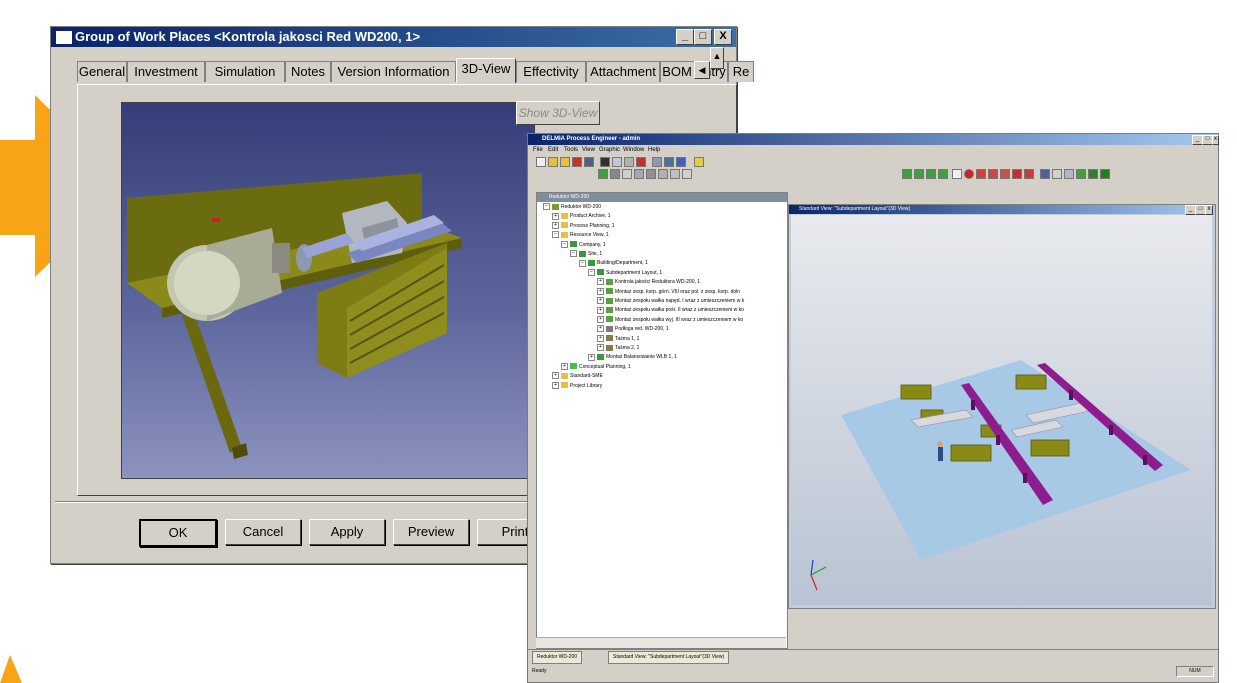  What do you see at coordinates (615, 174) in the screenshot?
I see `stop-icon` at bounding box center [615, 174].